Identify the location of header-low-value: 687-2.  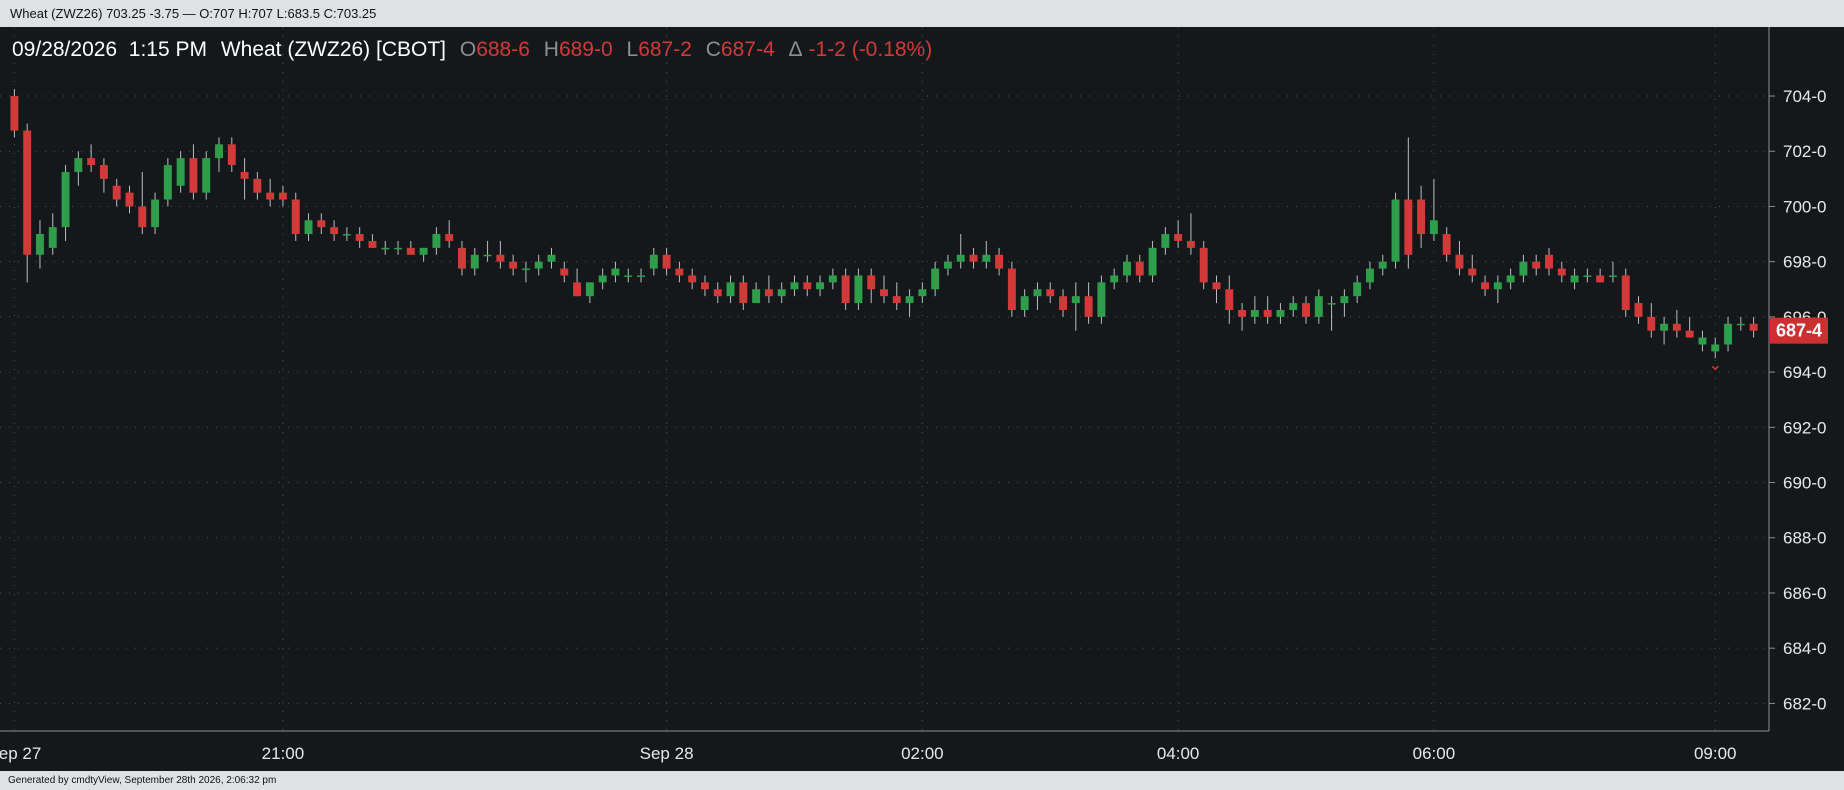
(665, 49).